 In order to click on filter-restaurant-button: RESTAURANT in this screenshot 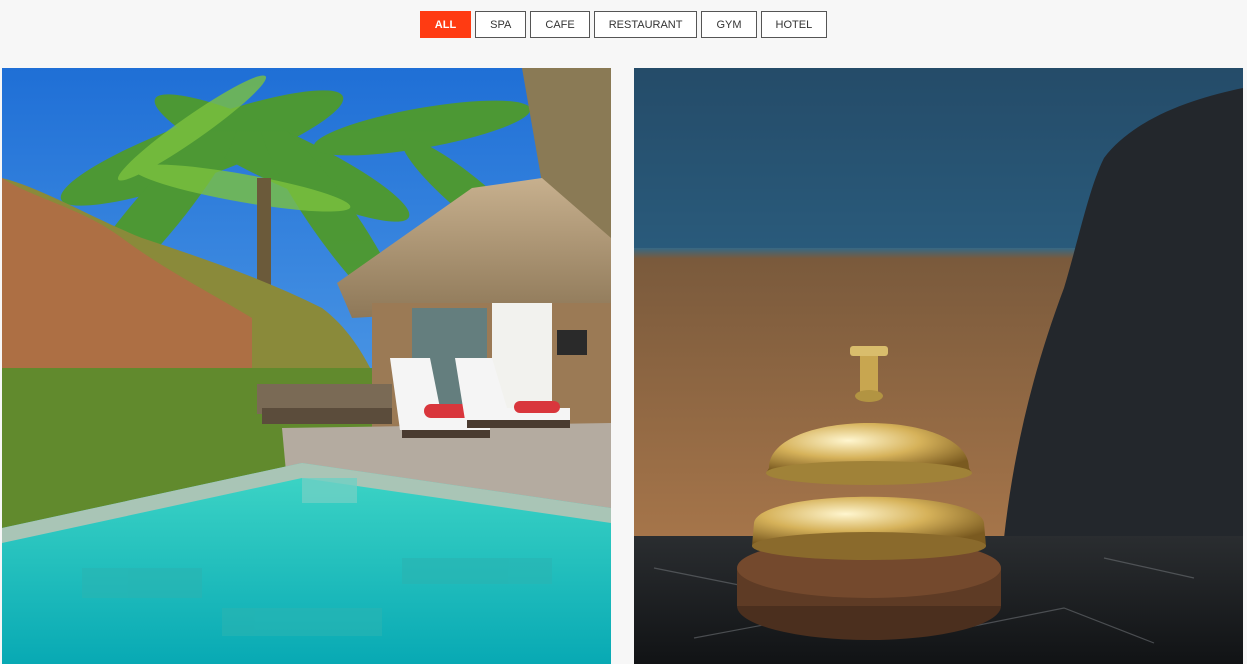, I will do `click(645, 24)`.